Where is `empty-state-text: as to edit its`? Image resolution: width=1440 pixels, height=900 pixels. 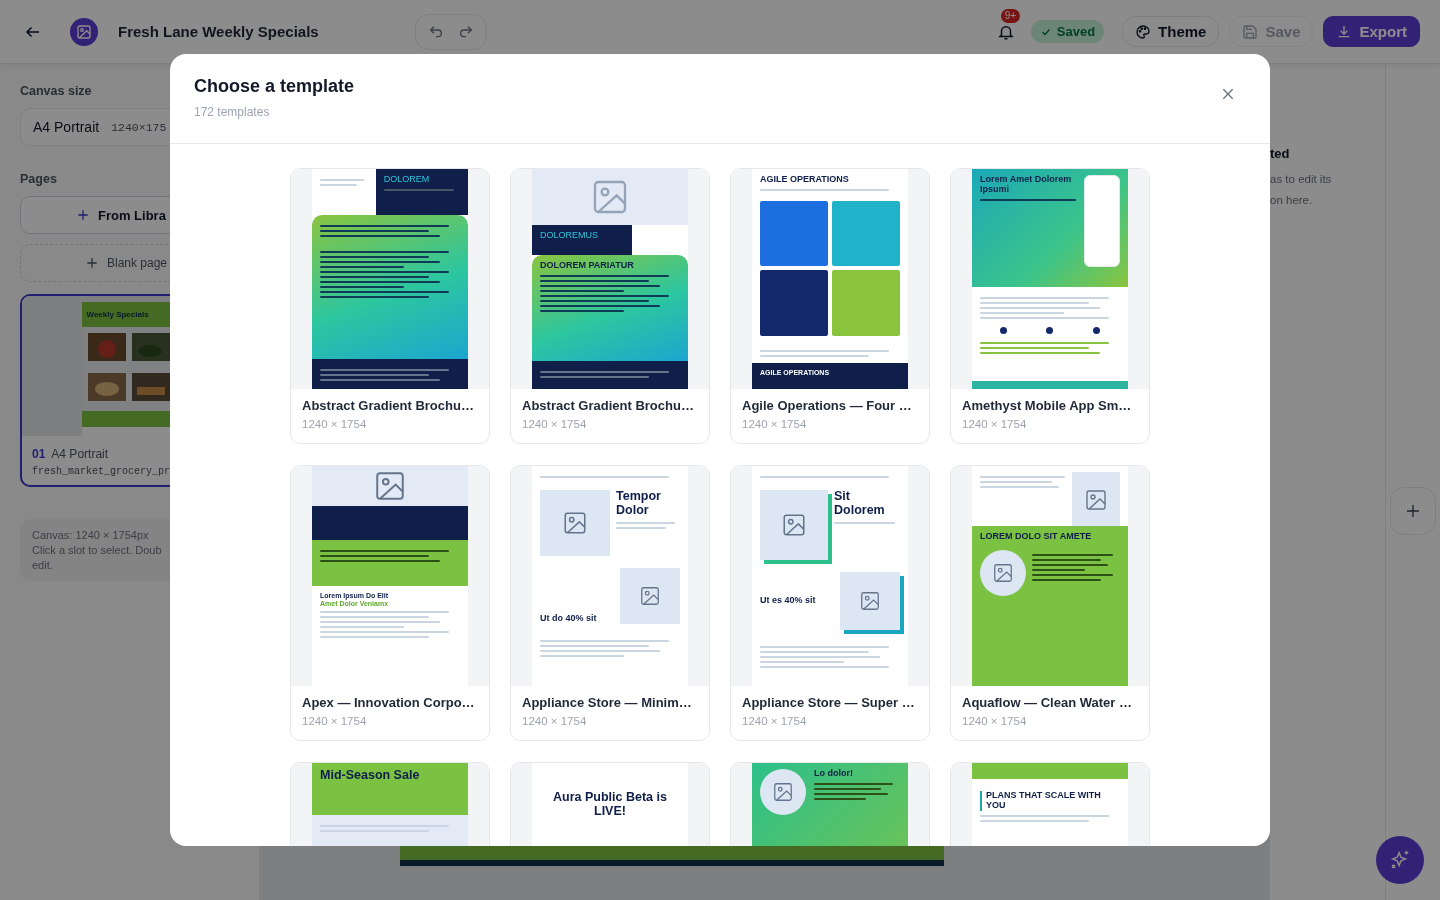 empty-state-text: as to edit its is located at coordinates (1301, 179).